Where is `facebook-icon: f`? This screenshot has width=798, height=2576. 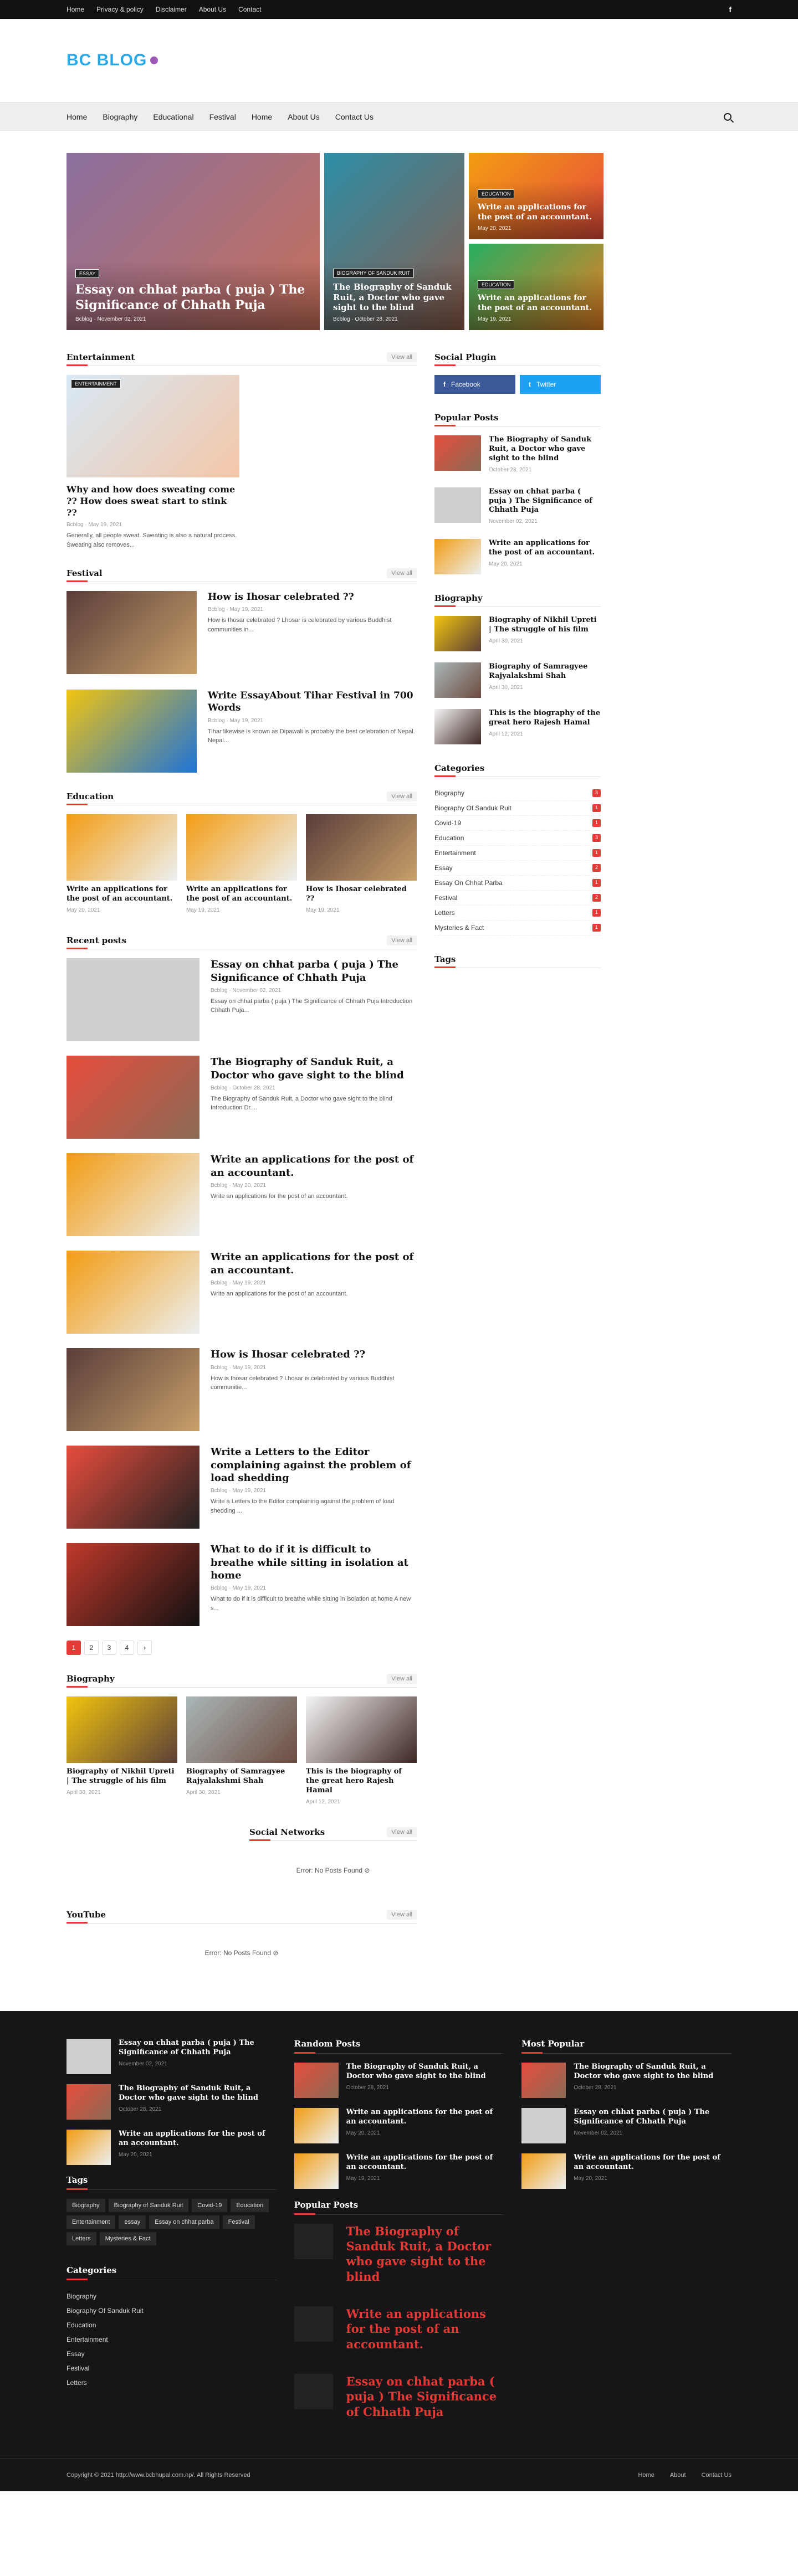 facebook-icon: f is located at coordinates (730, 9).